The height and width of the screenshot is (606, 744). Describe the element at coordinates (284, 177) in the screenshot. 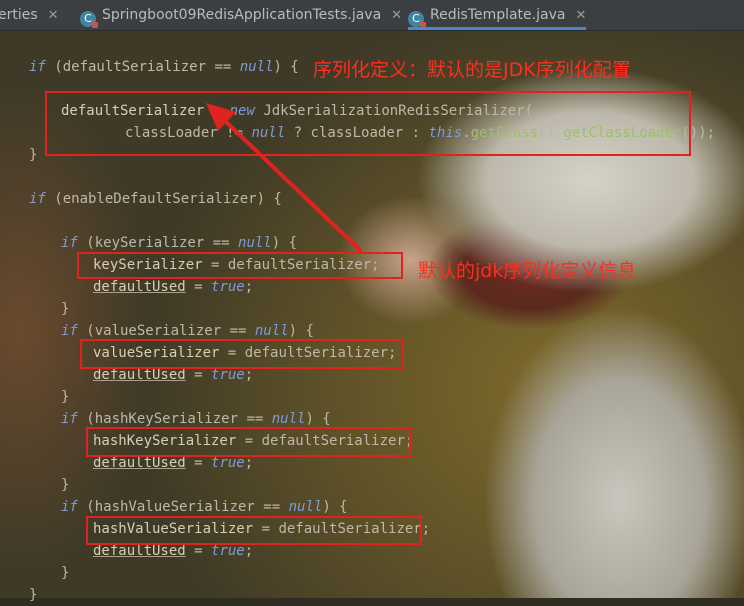

I see `annotation-arrow` at that location.